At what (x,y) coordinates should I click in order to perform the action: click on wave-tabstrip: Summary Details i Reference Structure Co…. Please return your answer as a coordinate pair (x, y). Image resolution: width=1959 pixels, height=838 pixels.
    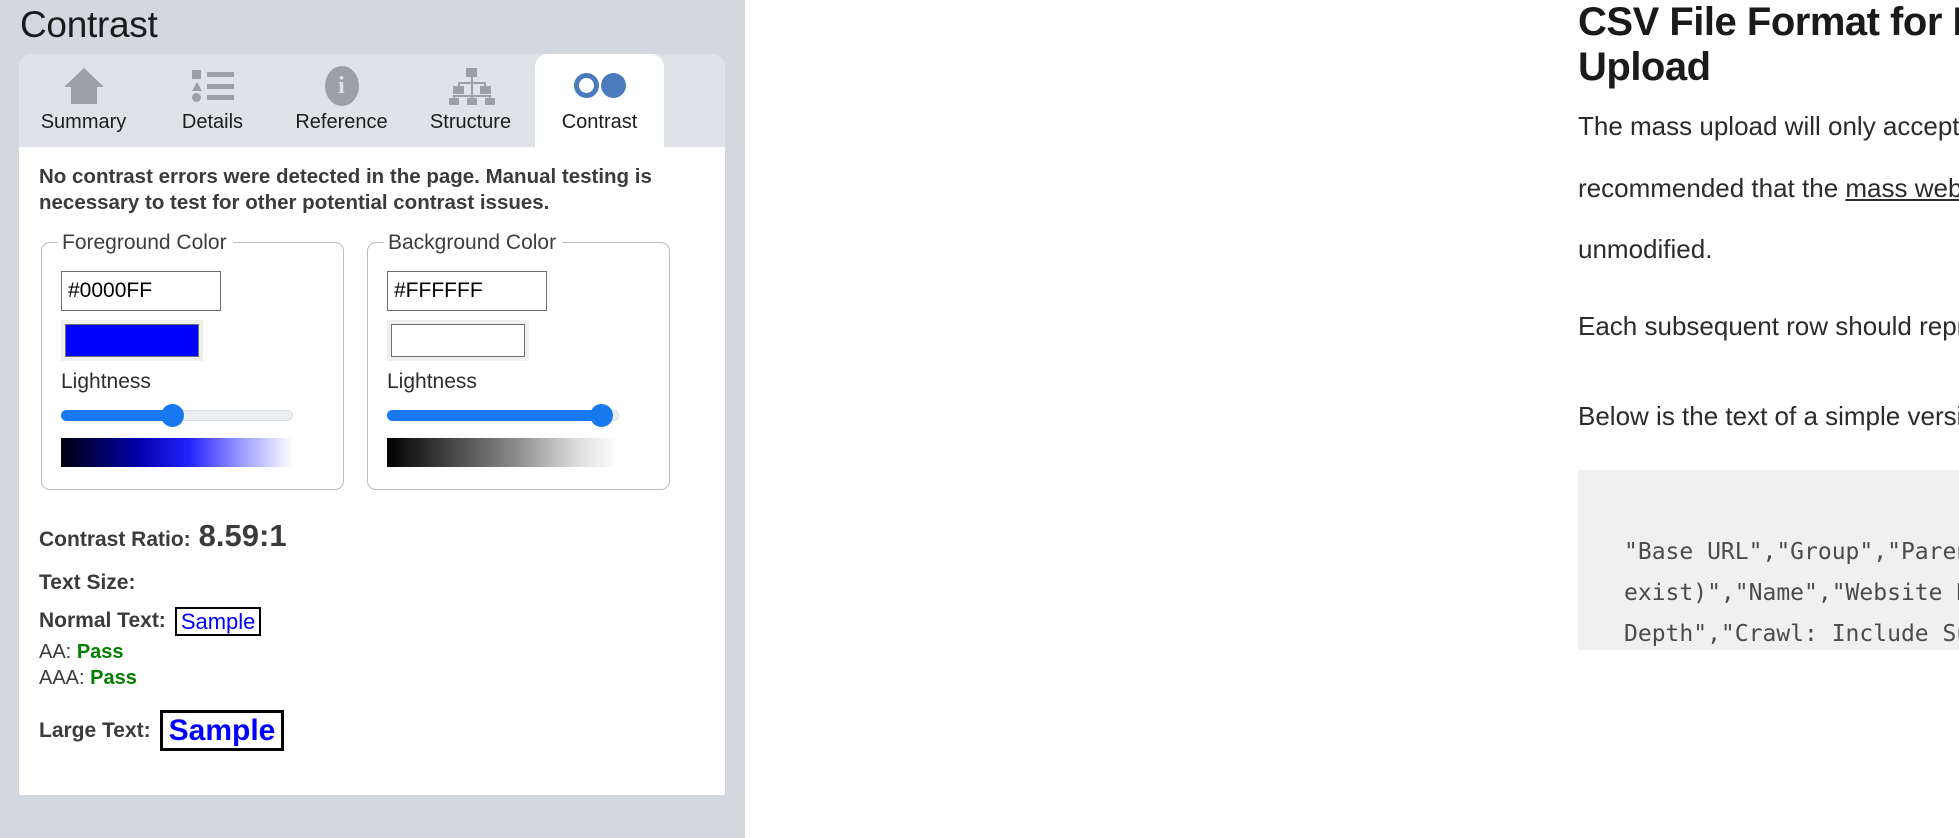
    Looking at the image, I should click on (372, 101).